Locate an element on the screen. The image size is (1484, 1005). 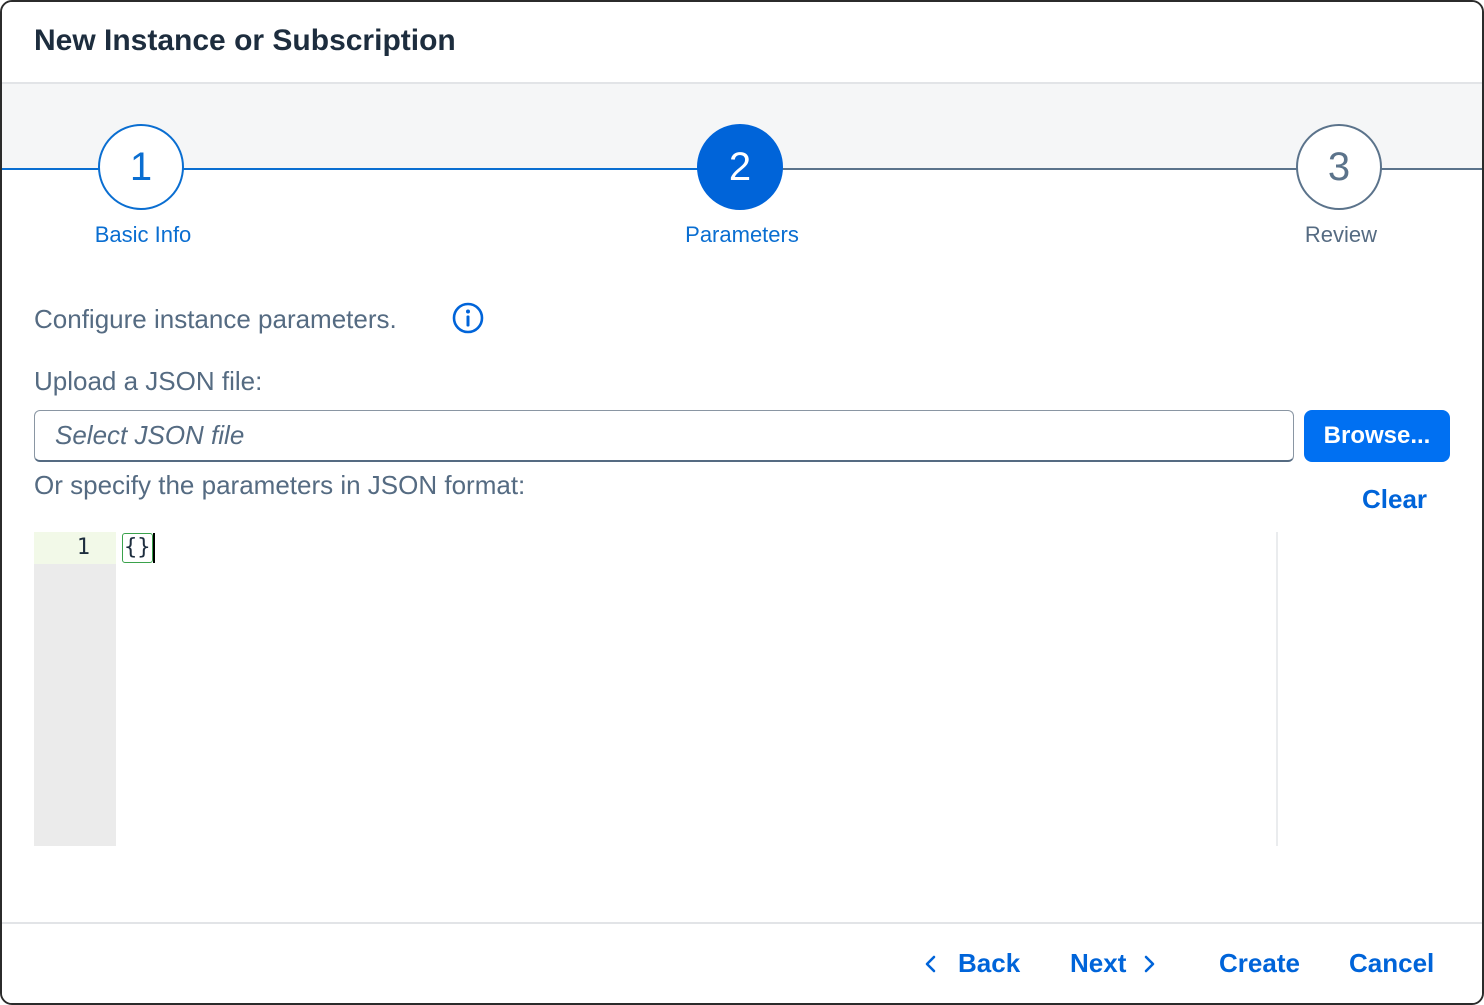
code-text: {} is located at coordinates (137, 548).